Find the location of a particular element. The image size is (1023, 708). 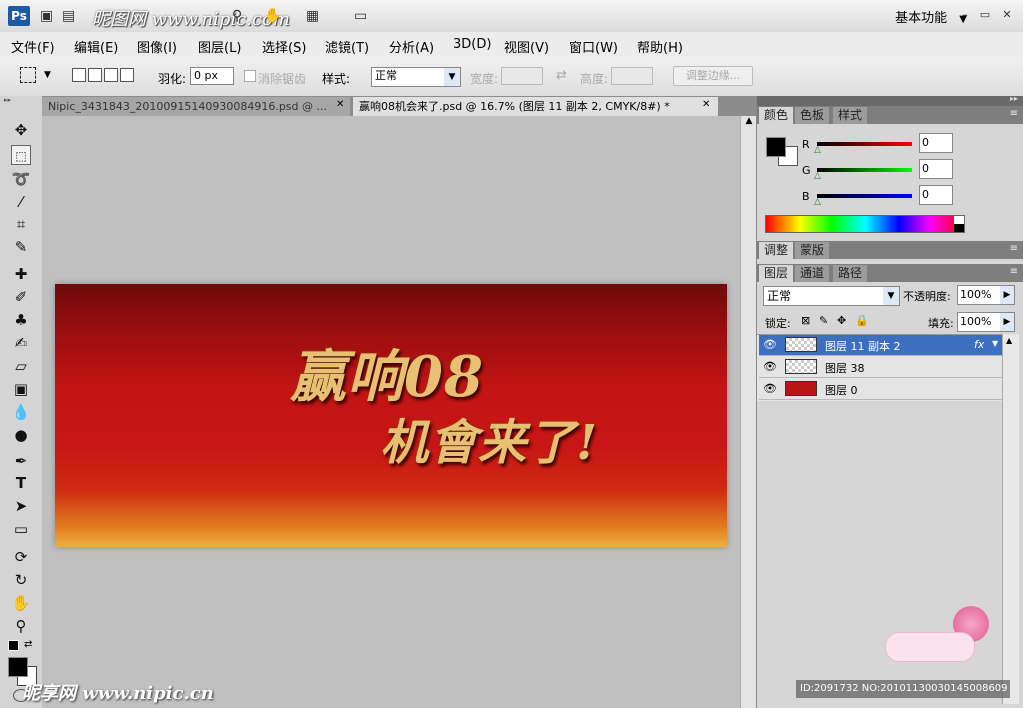

ramp-black-white is located at coordinates (959, 224).